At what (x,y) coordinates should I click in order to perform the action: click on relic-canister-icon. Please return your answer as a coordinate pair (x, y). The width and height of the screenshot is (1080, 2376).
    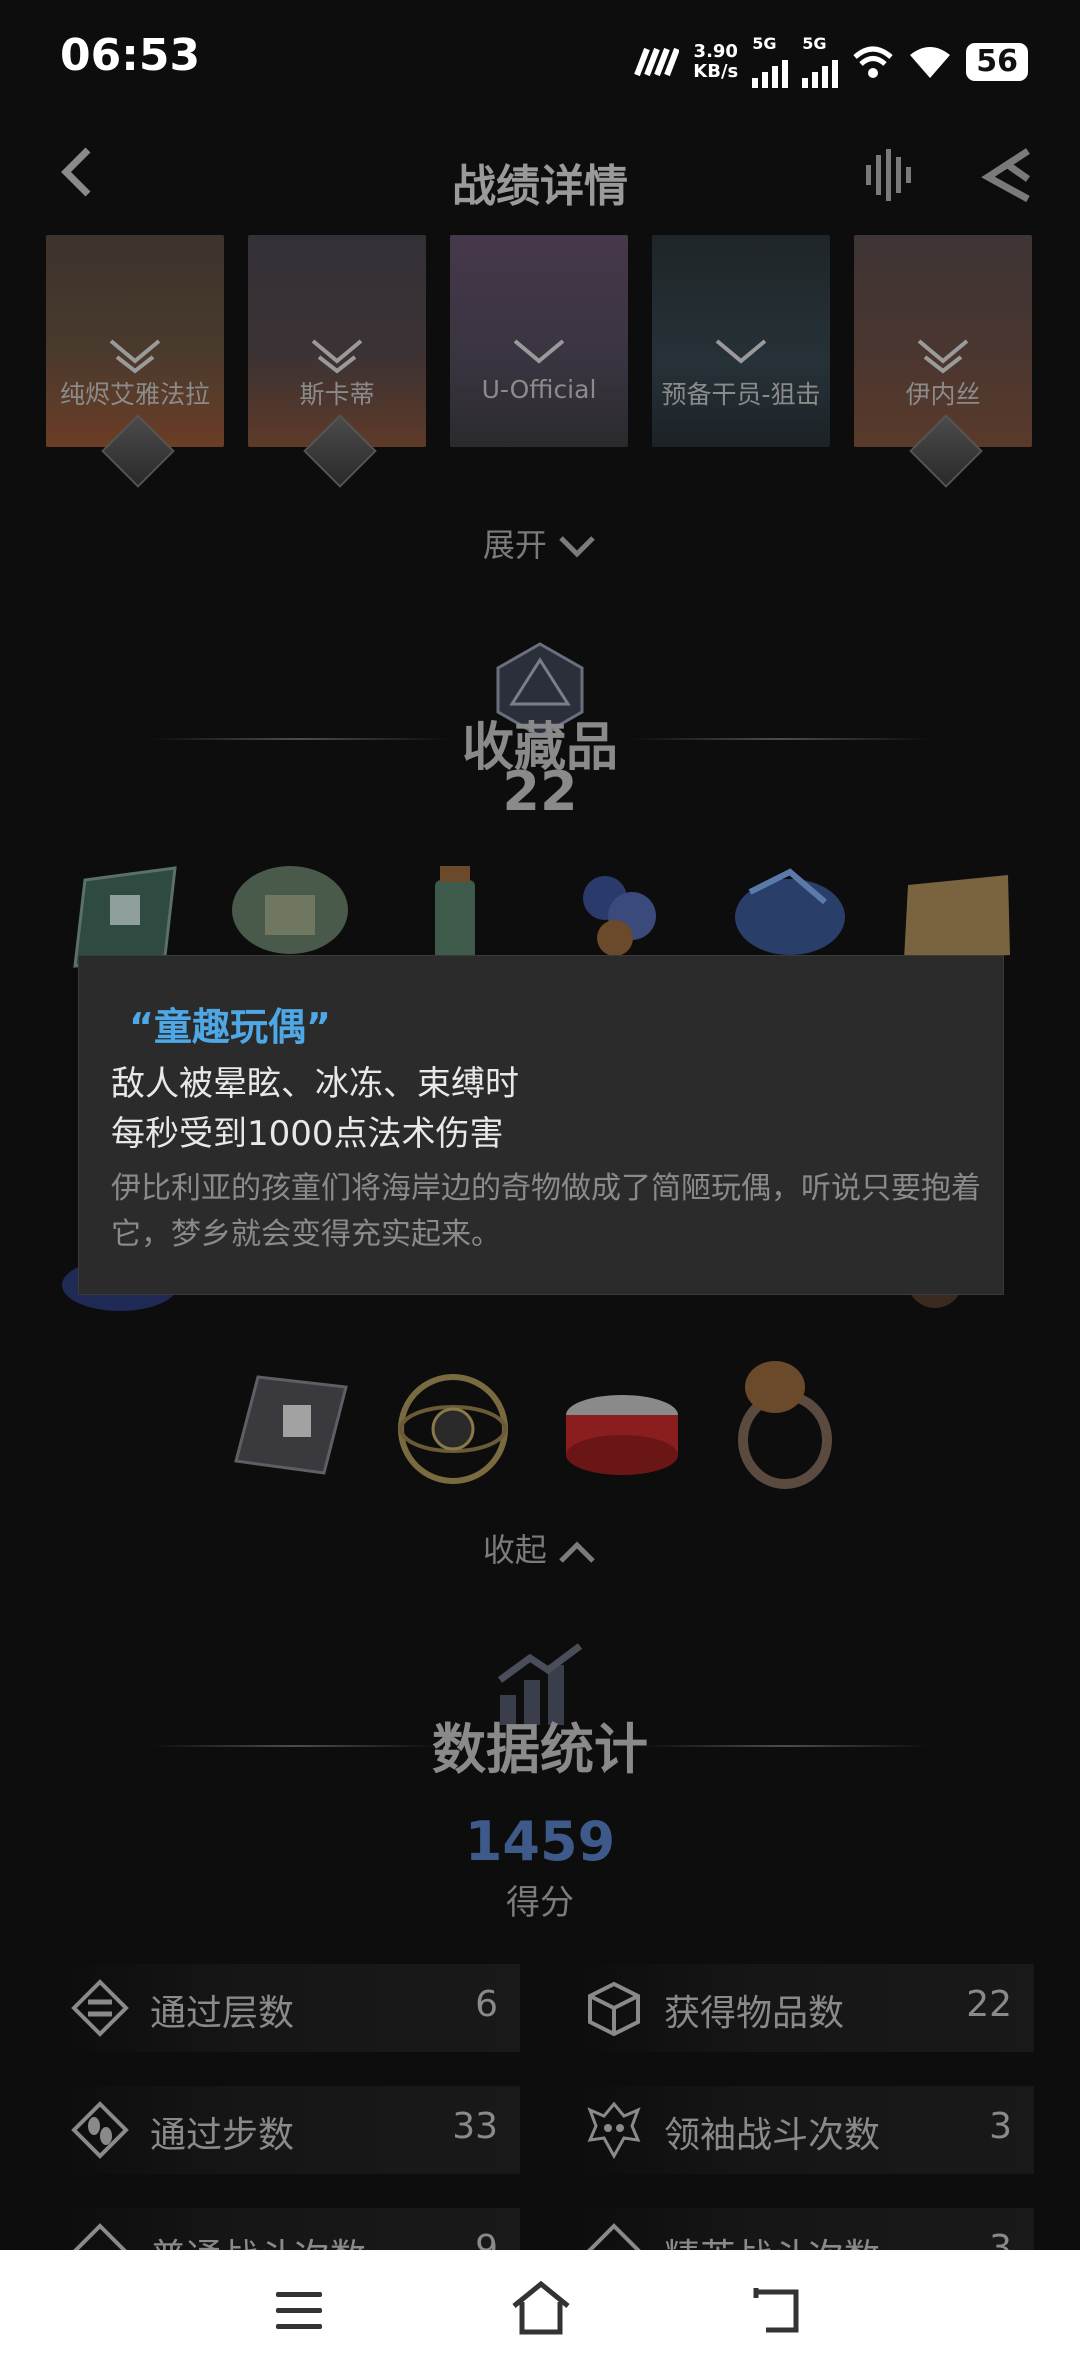
    Looking at the image, I should click on (455, 915).